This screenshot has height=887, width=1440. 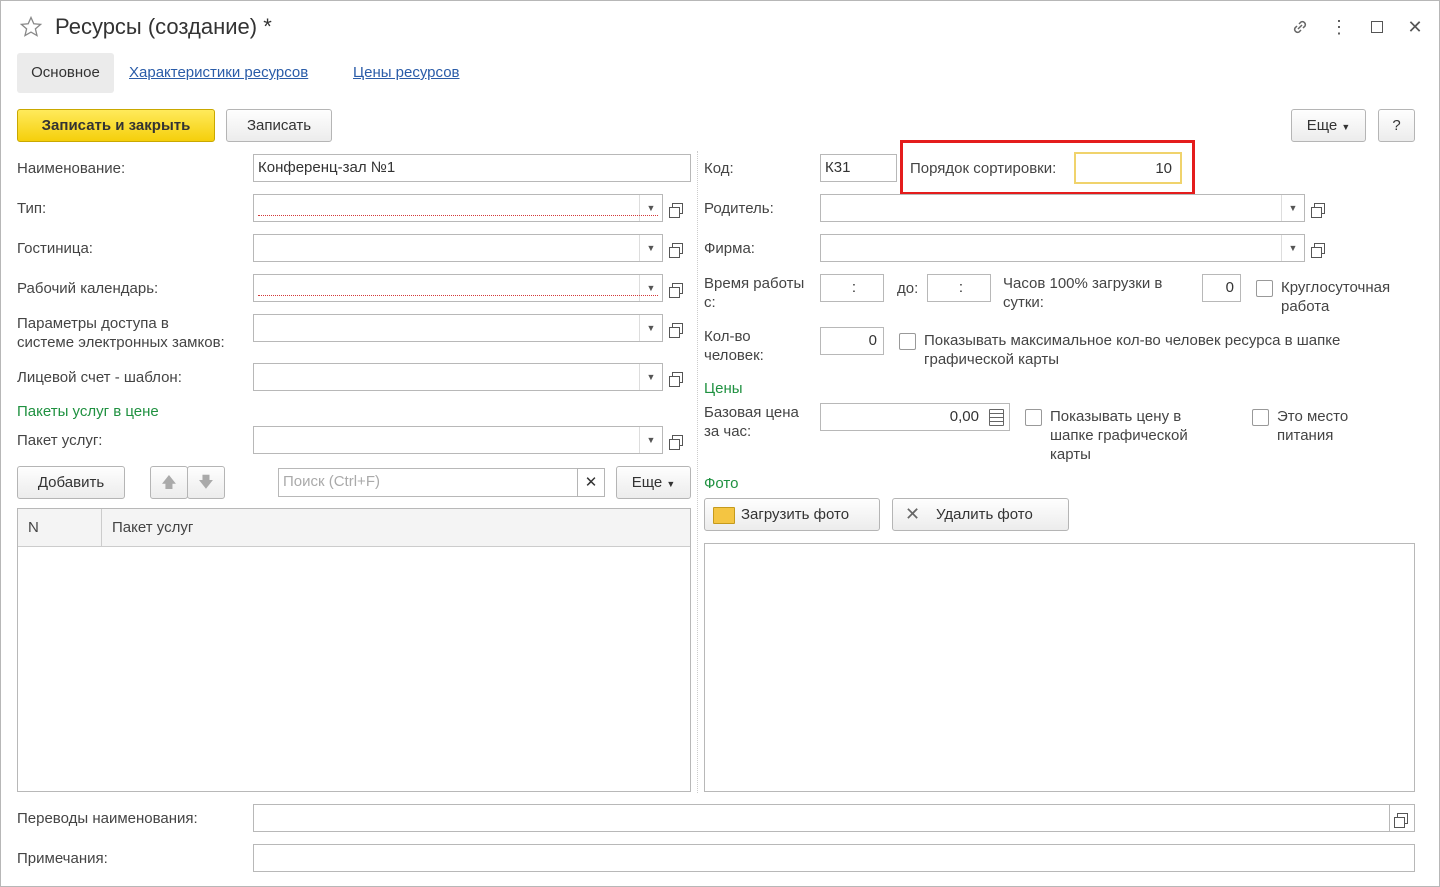 What do you see at coordinates (591, 482) in the screenshot?
I see `clear-search-icon: ✕` at bounding box center [591, 482].